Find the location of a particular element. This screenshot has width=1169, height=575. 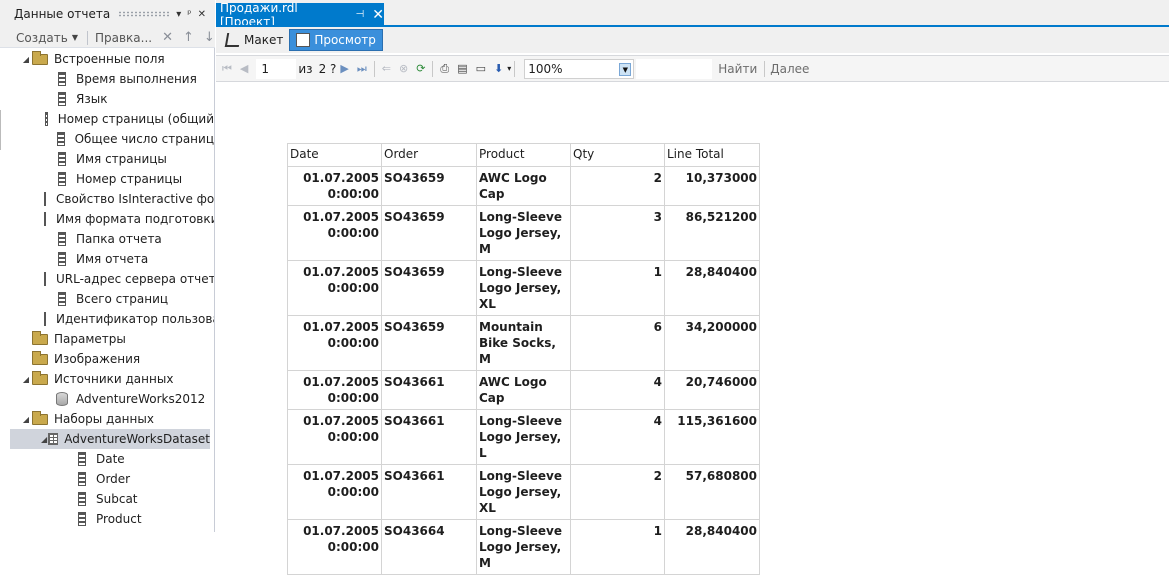

export-dropdown-icon: ▾ is located at coordinates (509, 68).